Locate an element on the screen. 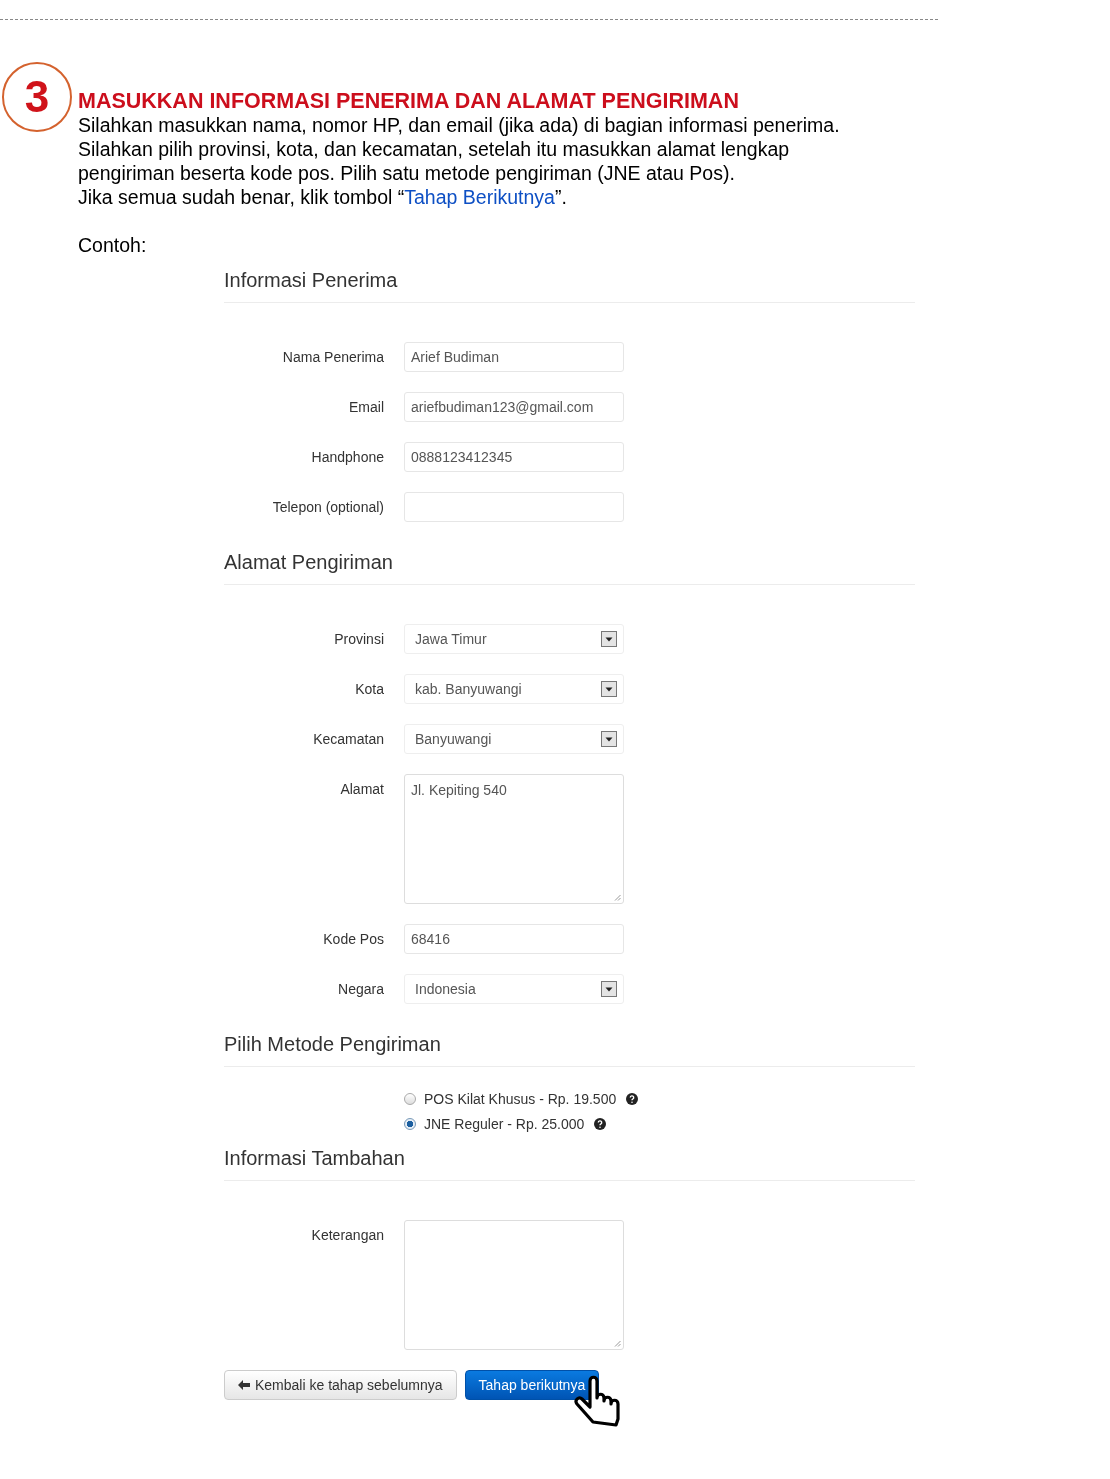  link: Tahap Berikutnya is located at coordinates (479, 197).